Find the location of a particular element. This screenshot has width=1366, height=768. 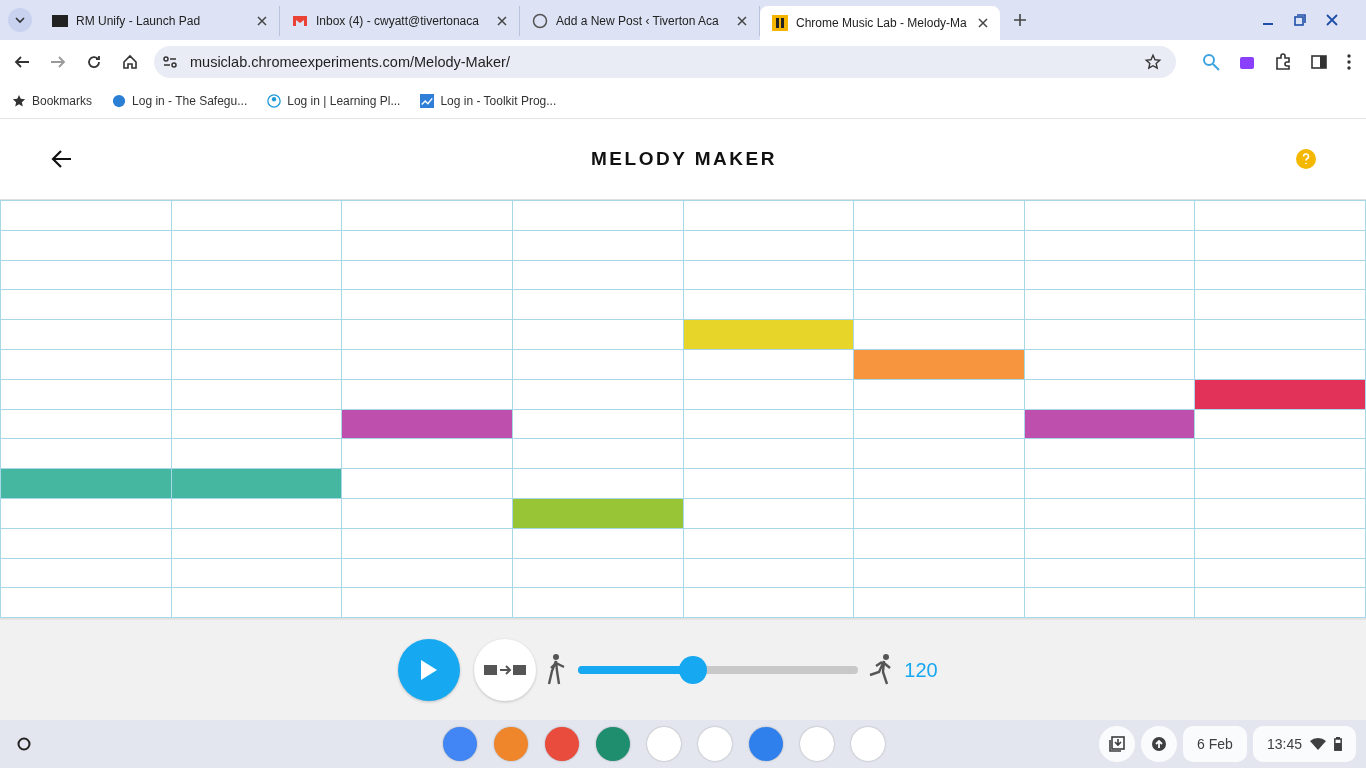

holding-space-icon is located at coordinates (1116, 744).